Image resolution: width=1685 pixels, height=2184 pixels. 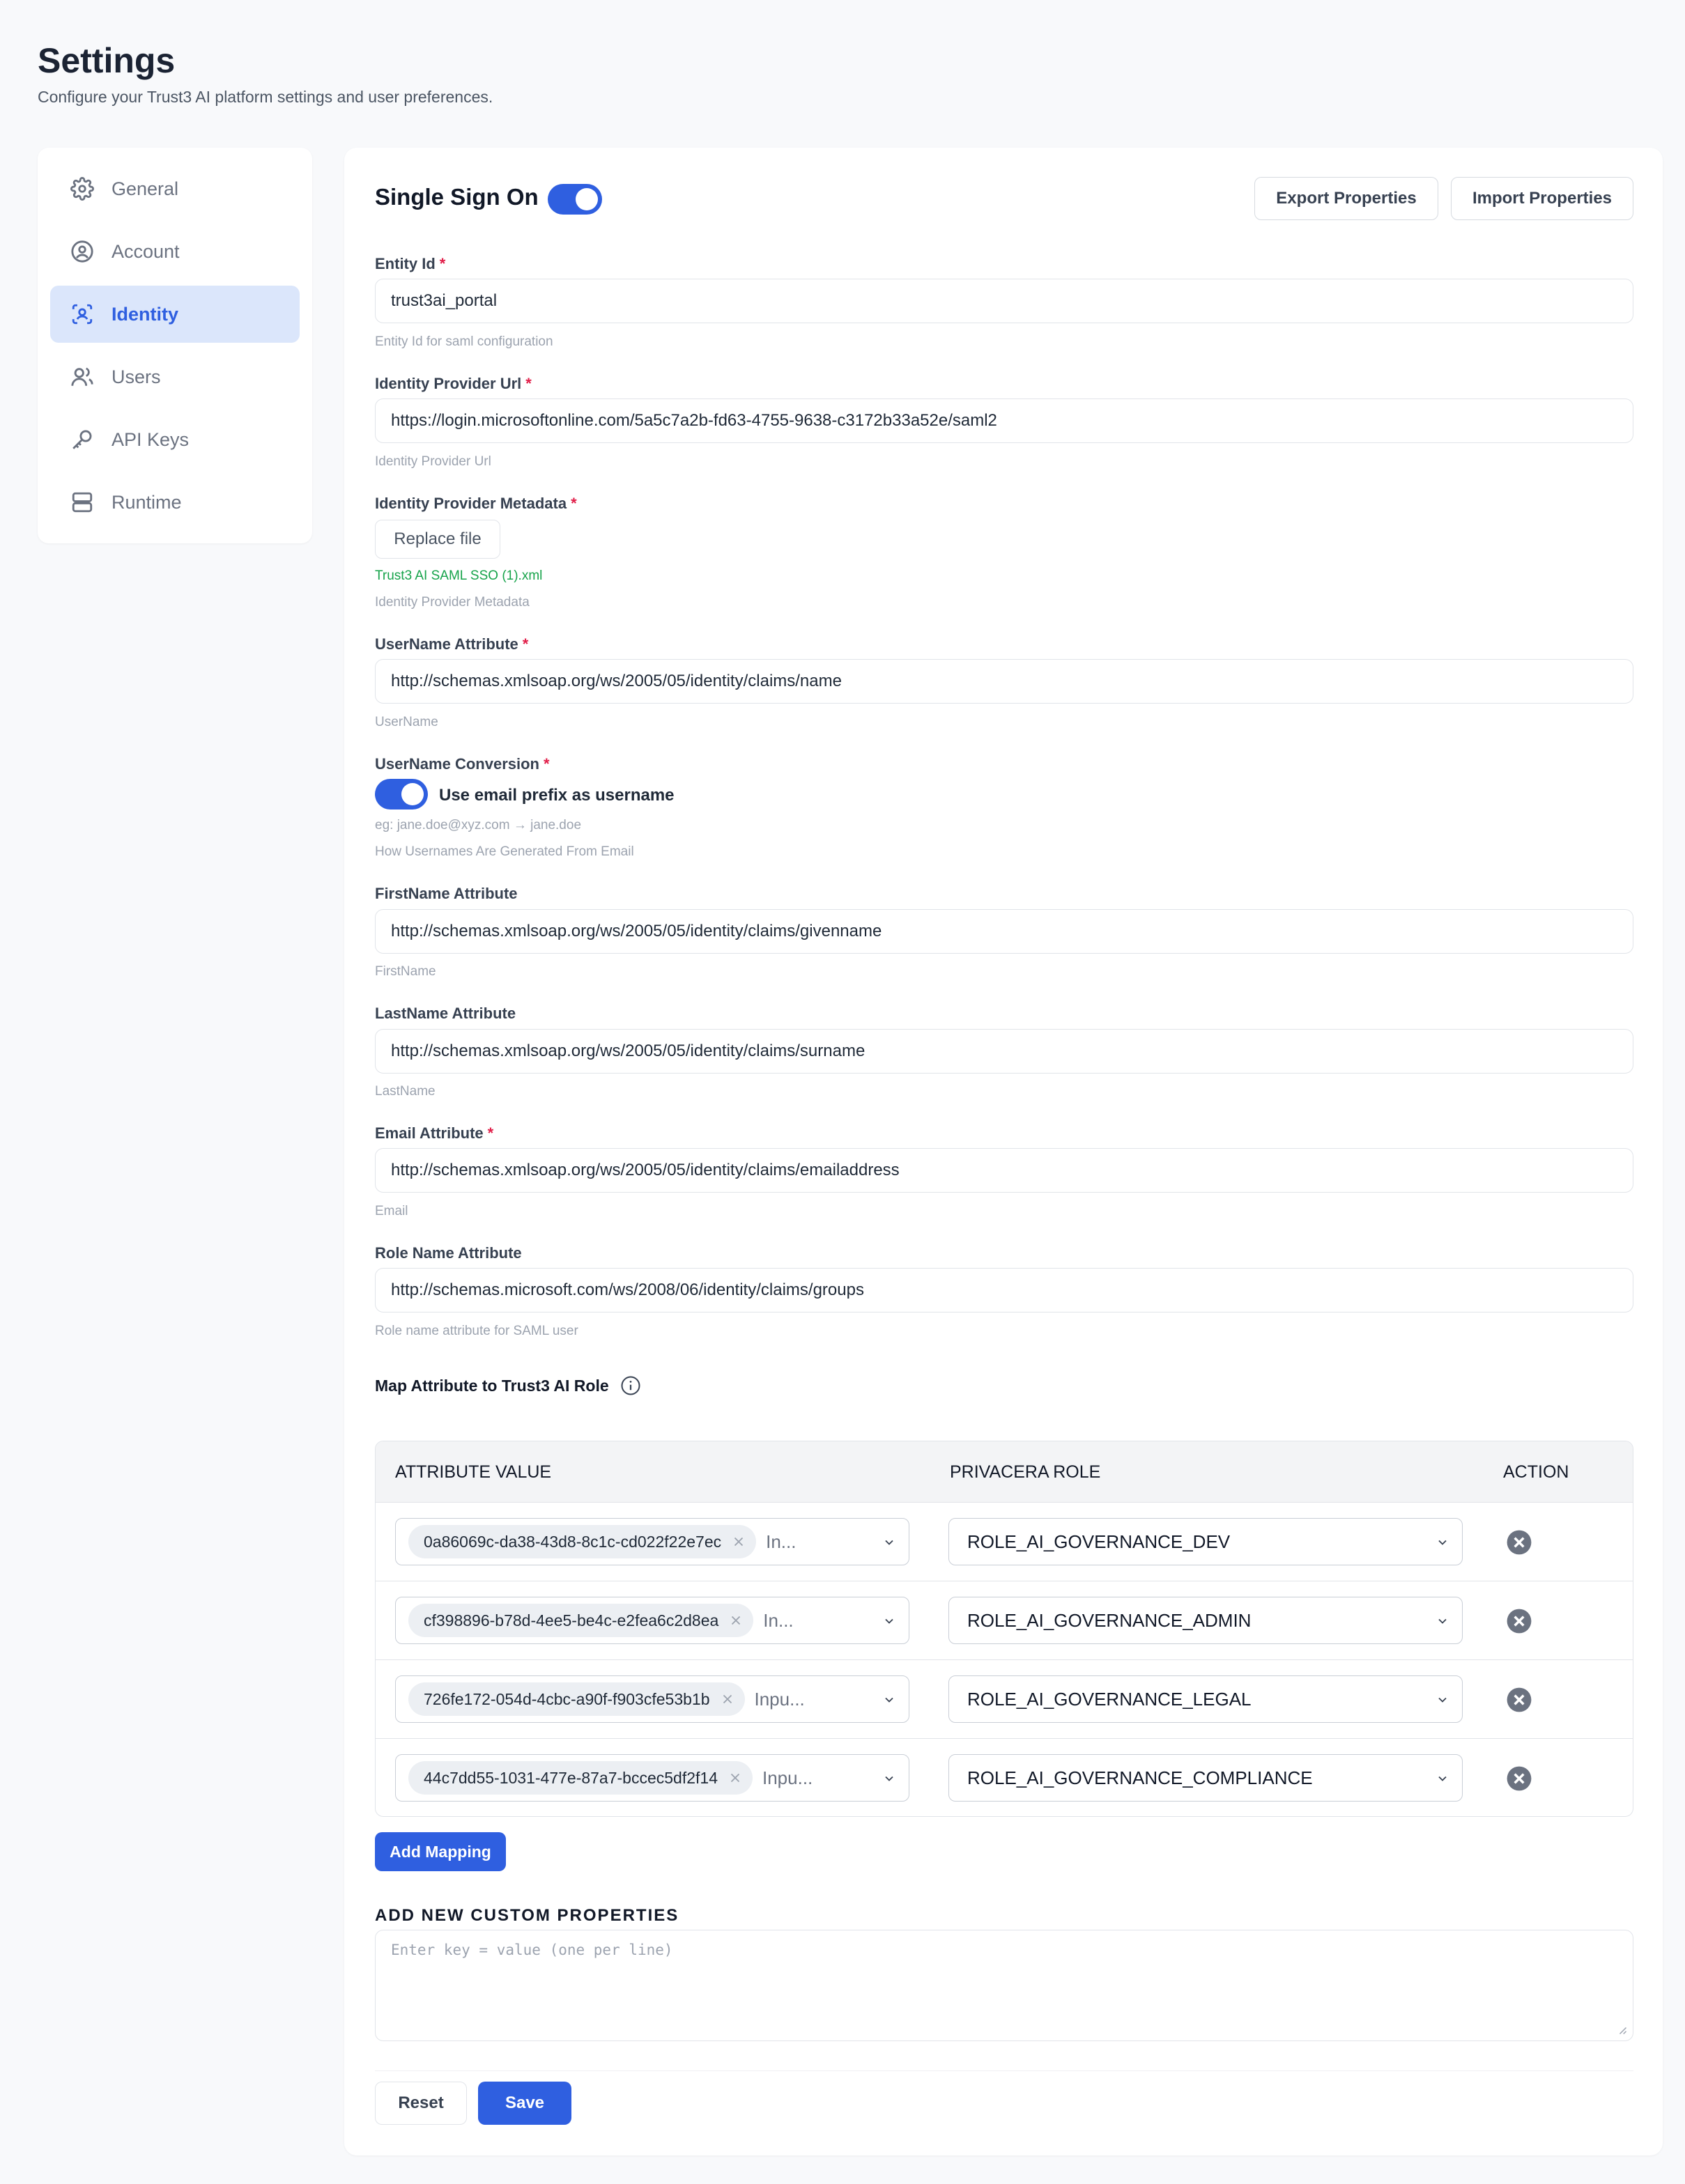 I want to click on reset-button: Reset, so click(x=421, y=2103).